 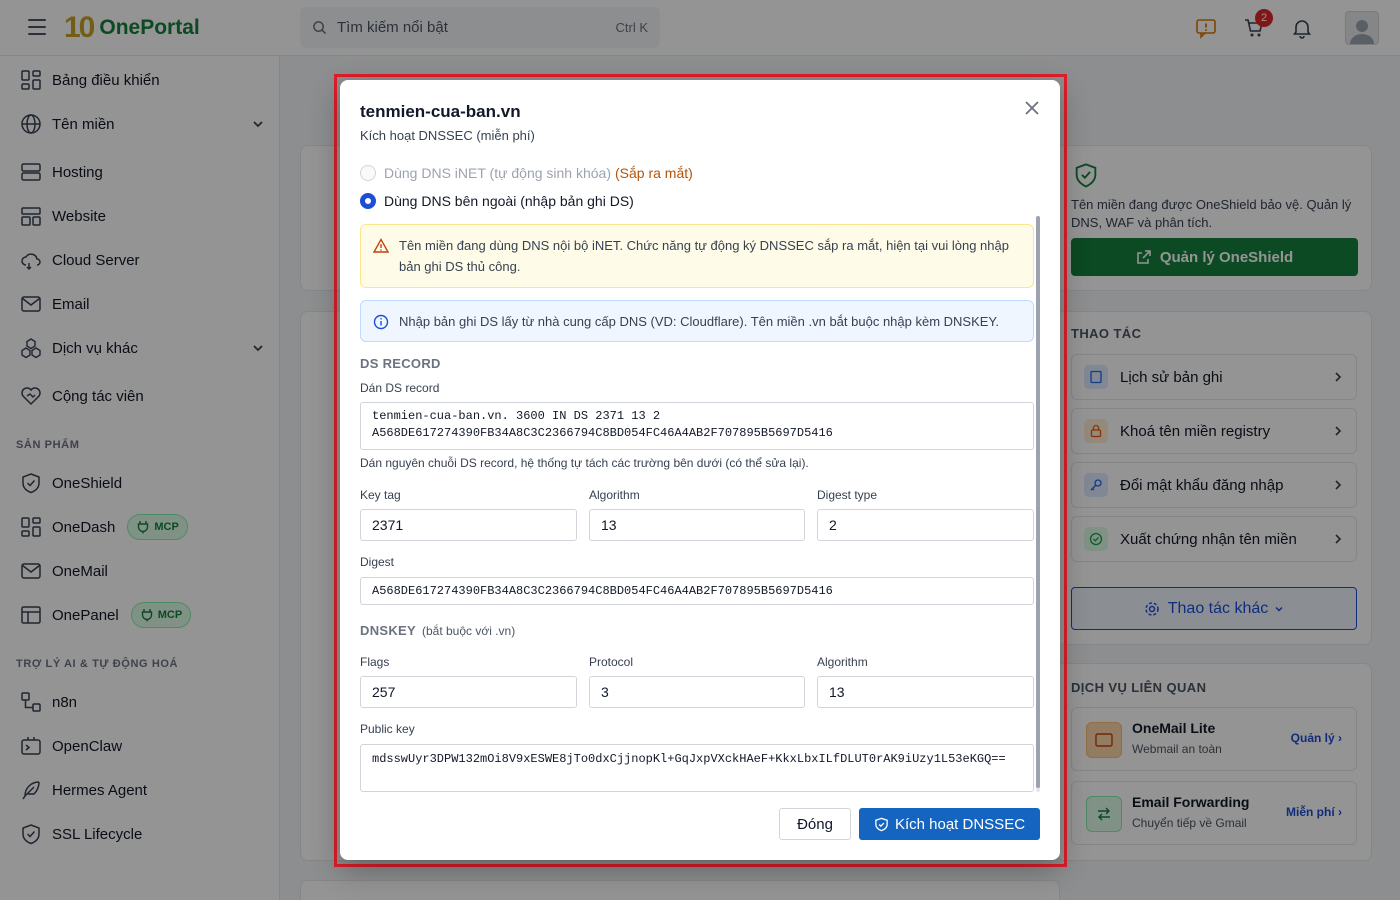 What do you see at coordinates (654, 173) in the screenshot?
I see `coming-soon-tag: (Sắp ra mắt)` at bounding box center [654, 173].